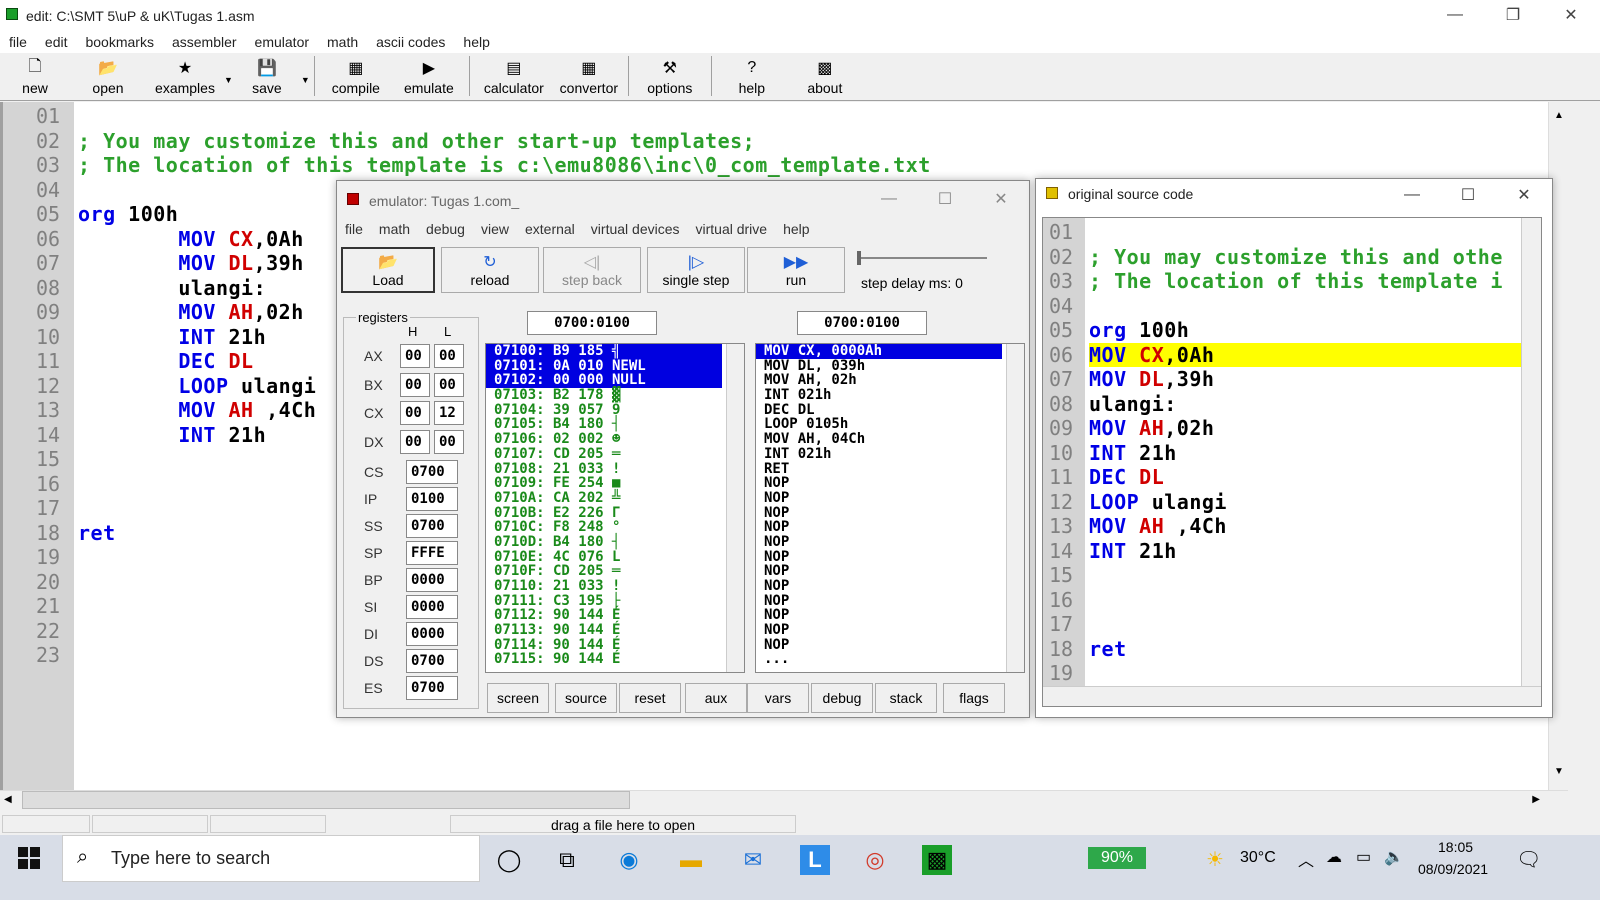  Describe the element at coordinates (635, 229) in the screenshot. I see `emulator-menu-virtual-devices: virtual devices` at that location.